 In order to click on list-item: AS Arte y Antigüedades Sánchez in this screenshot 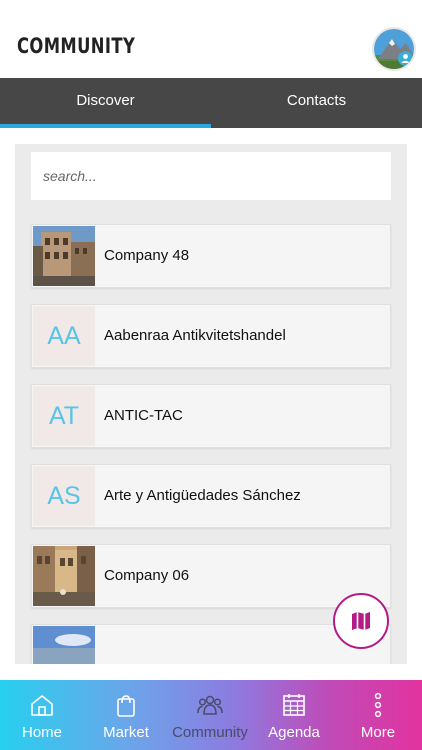, I will do `click(211, 496)`.